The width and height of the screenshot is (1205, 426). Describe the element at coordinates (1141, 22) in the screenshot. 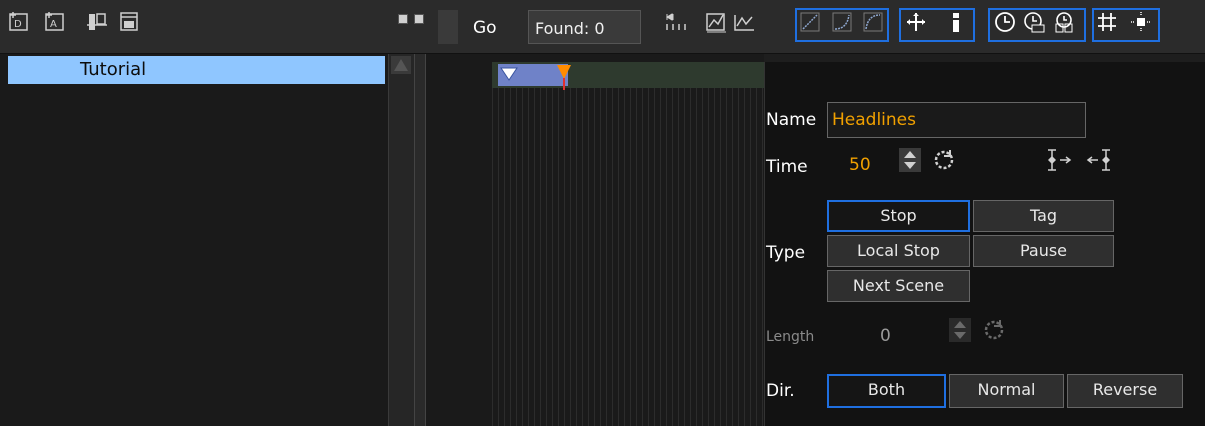

I see `snap-icon` at that location.